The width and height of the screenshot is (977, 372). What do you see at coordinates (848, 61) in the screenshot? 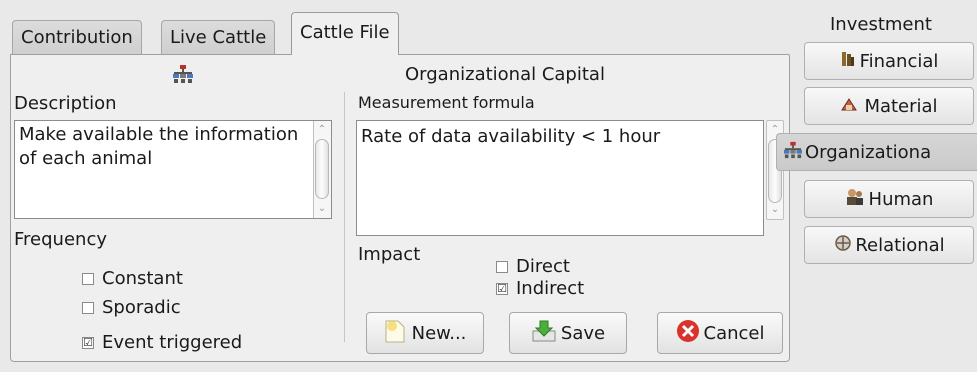
I see `financial-icon` at bounding box center [848, 61].